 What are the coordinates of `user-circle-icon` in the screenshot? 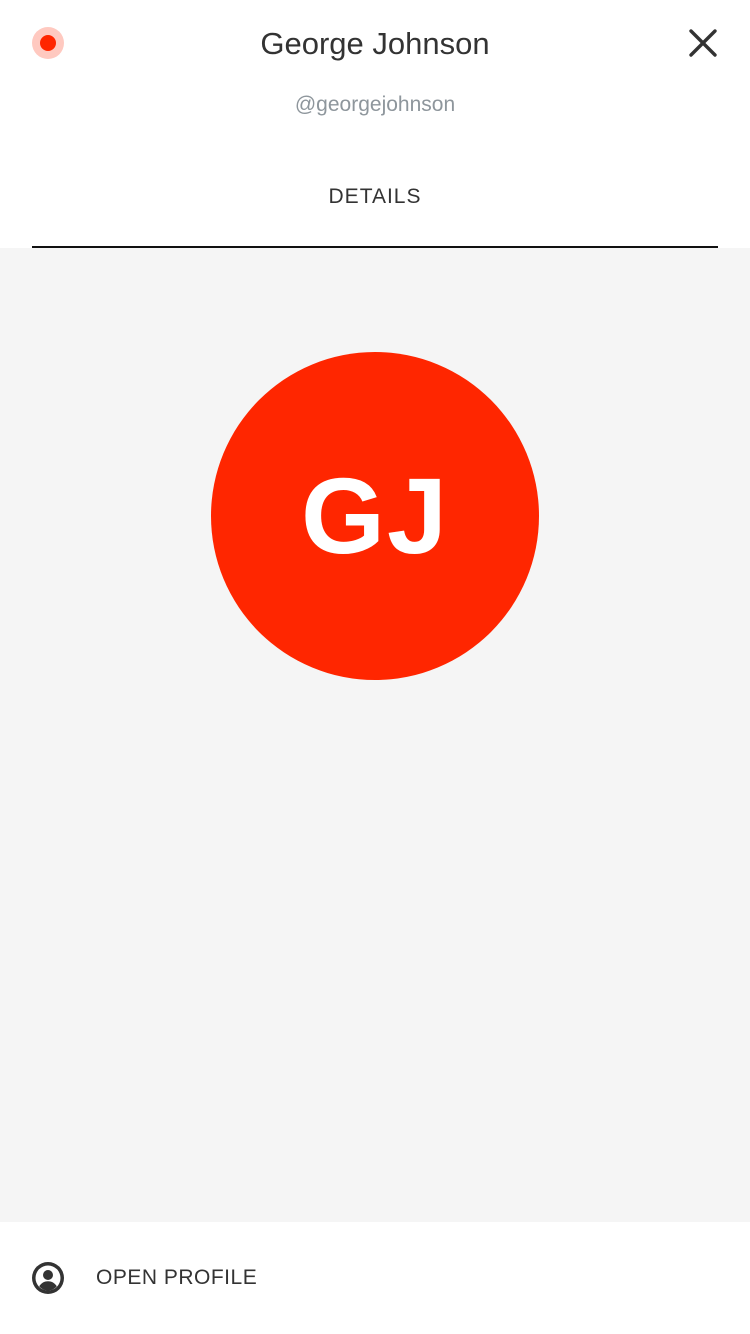 It's located at (48, 1278).